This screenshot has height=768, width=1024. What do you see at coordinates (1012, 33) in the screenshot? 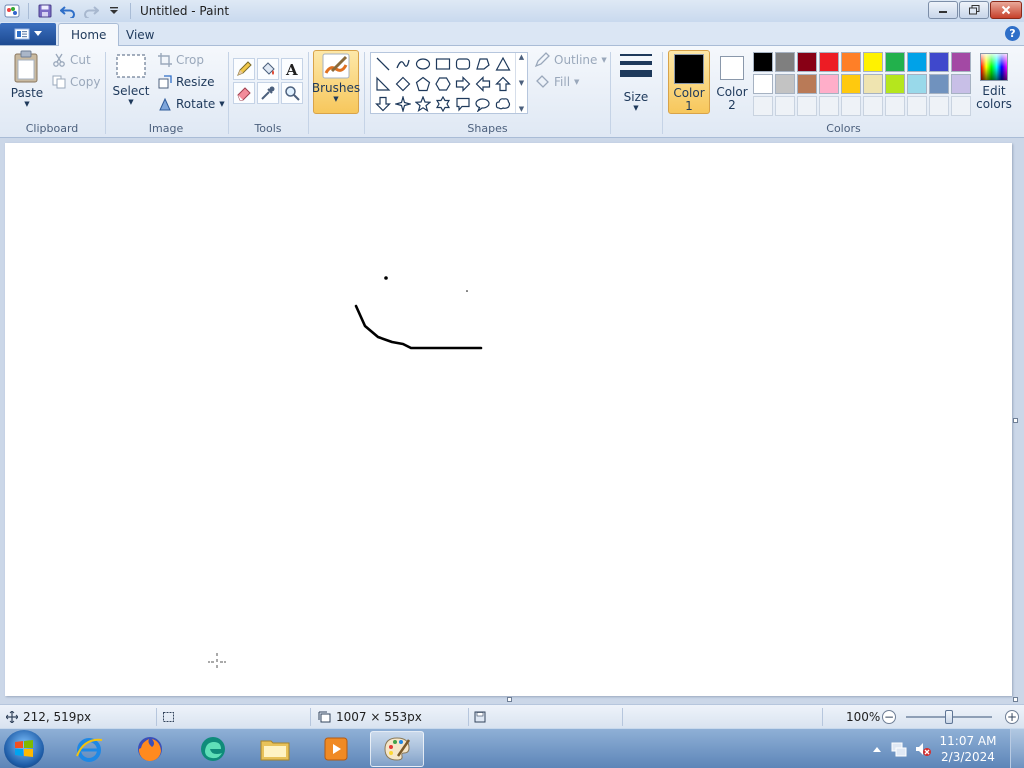
I see `help-icon: ?` at bounding box center [1012, 33].